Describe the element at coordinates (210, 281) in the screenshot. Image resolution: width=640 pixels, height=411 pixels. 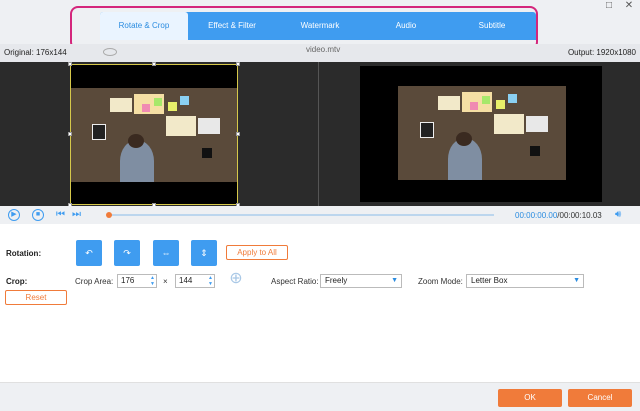
I see `height-stepper-icon: ▲ ▼` at that location.